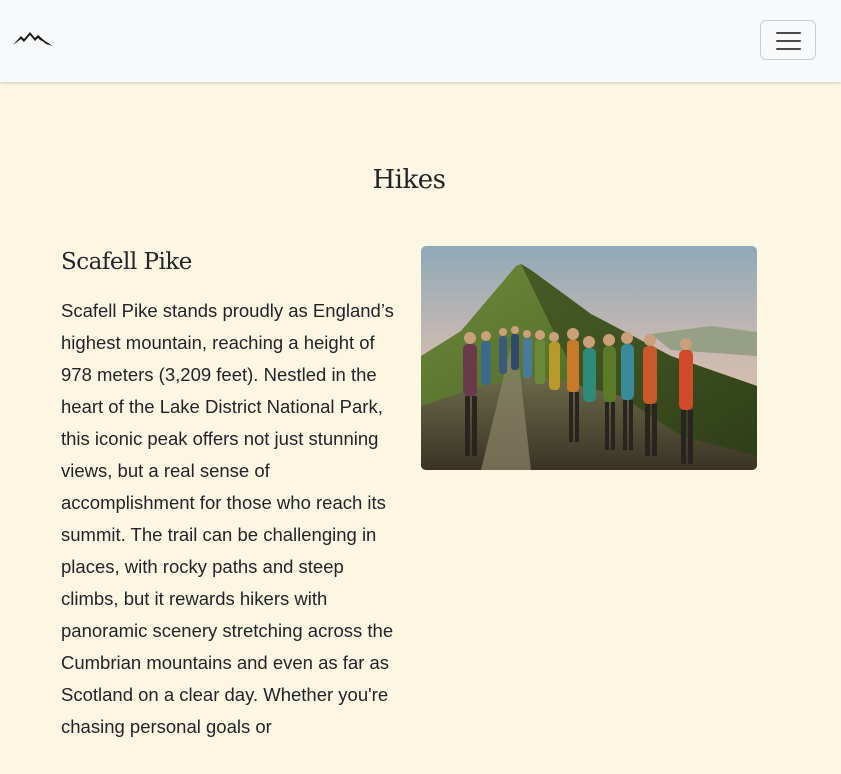  I want to click on menu-toggle-button, so click(788, 40).